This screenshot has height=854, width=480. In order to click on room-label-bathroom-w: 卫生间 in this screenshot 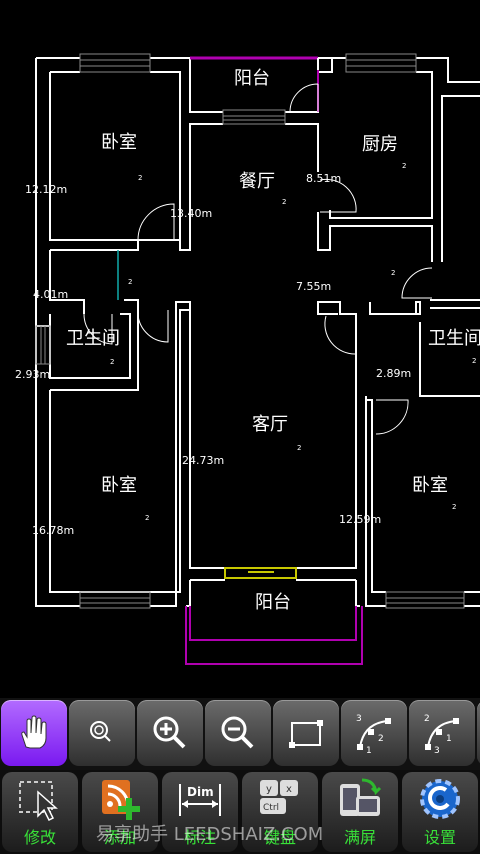, I will do `click(93, 338)`.